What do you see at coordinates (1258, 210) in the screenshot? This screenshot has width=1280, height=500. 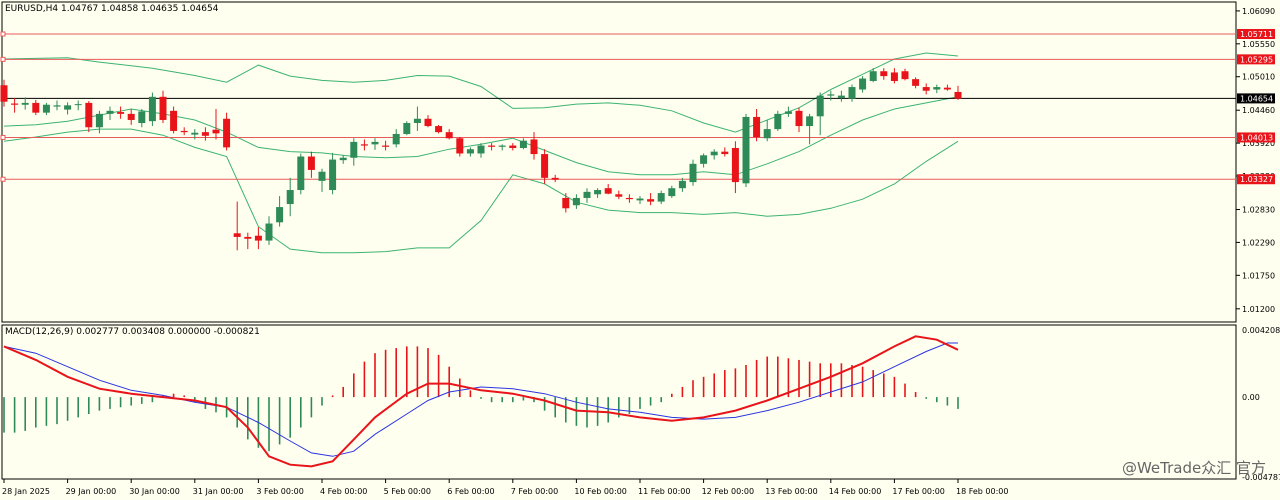 I see `y-tick-label: 1.02830` at bounding box center [1258, 210].